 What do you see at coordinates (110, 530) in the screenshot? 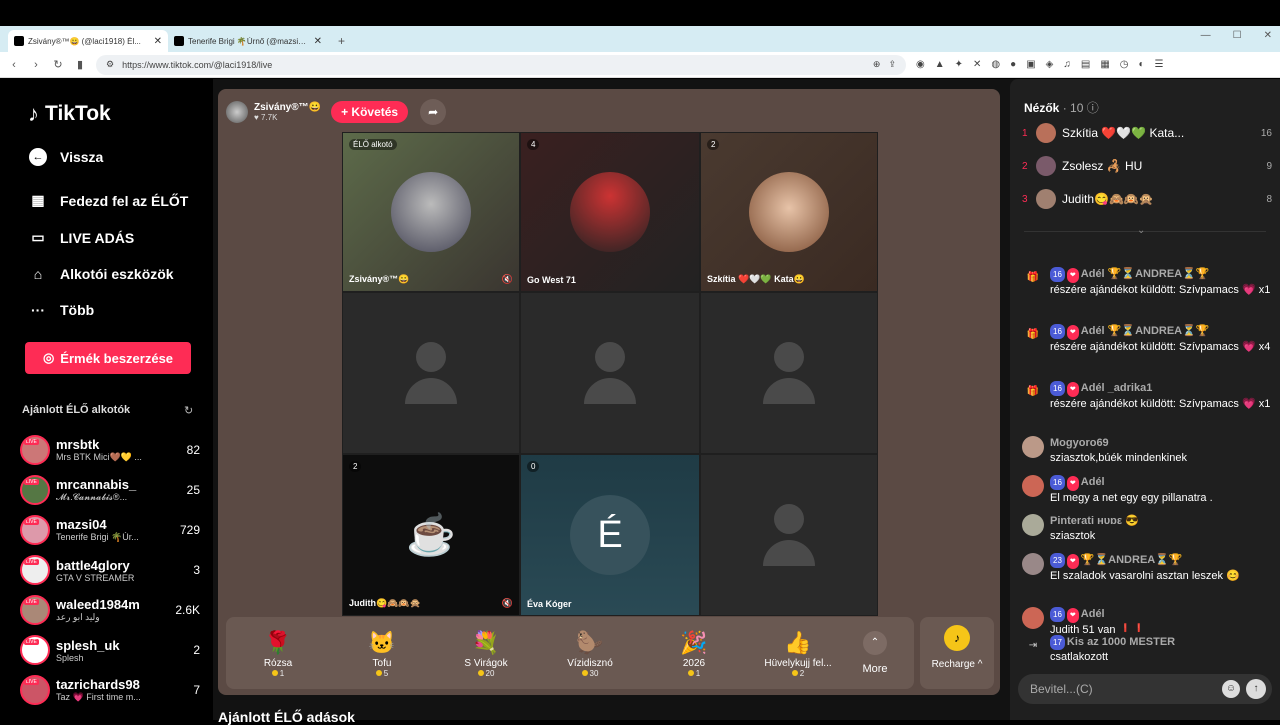
I see `creator-item: LIVE mazsi04 Tenerife Brigi 🌴Úr... 729` at bounding box center [110, 530].